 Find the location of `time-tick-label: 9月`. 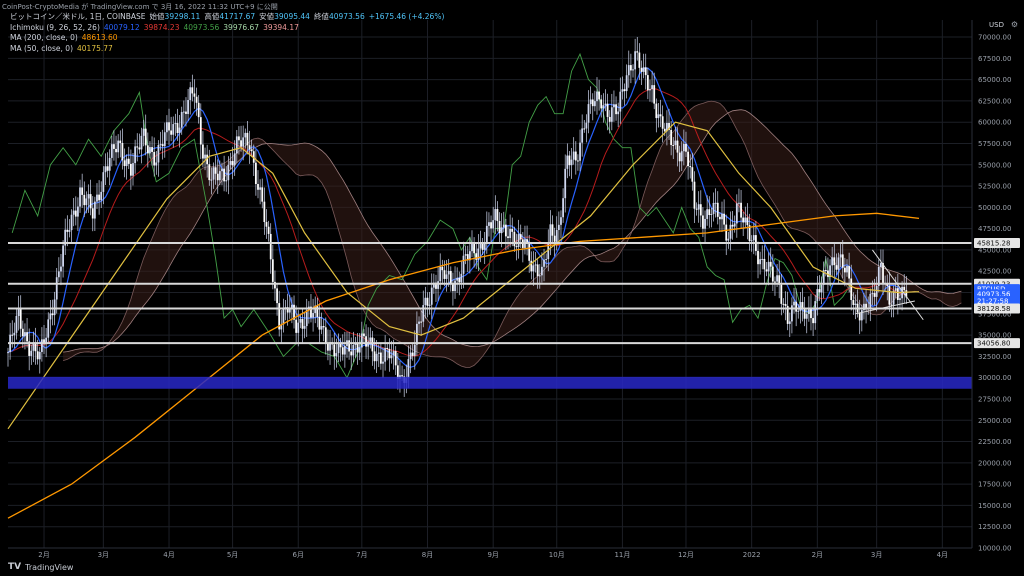

time-tick-label: 9月 is located at coordinates (492, 555).